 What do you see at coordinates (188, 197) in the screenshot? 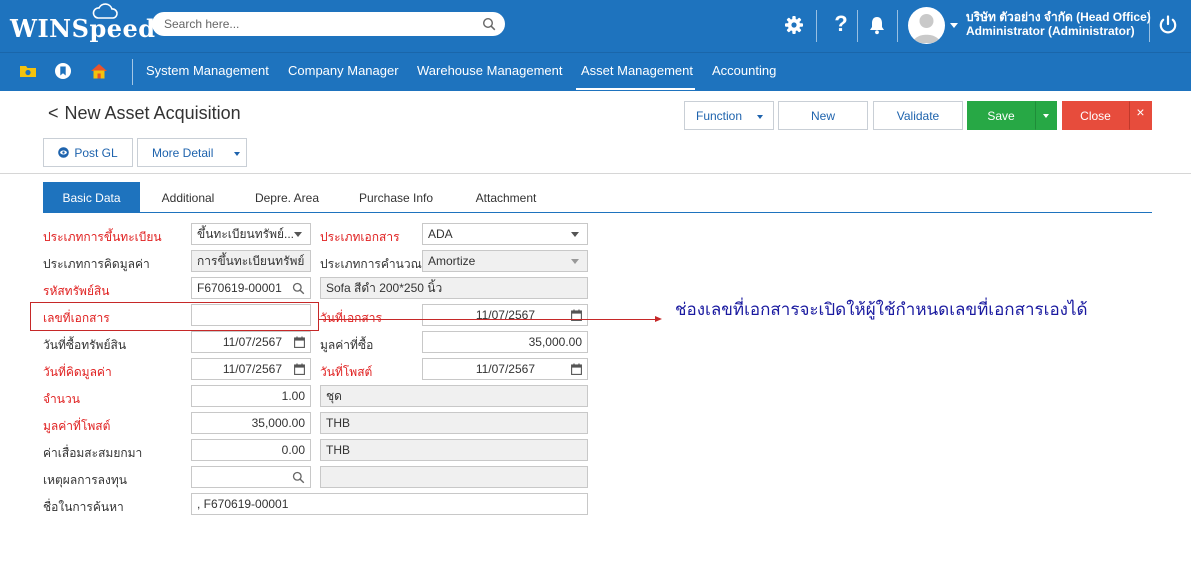
I see `tab-additional: Additional` at bounding box center [188, 197].